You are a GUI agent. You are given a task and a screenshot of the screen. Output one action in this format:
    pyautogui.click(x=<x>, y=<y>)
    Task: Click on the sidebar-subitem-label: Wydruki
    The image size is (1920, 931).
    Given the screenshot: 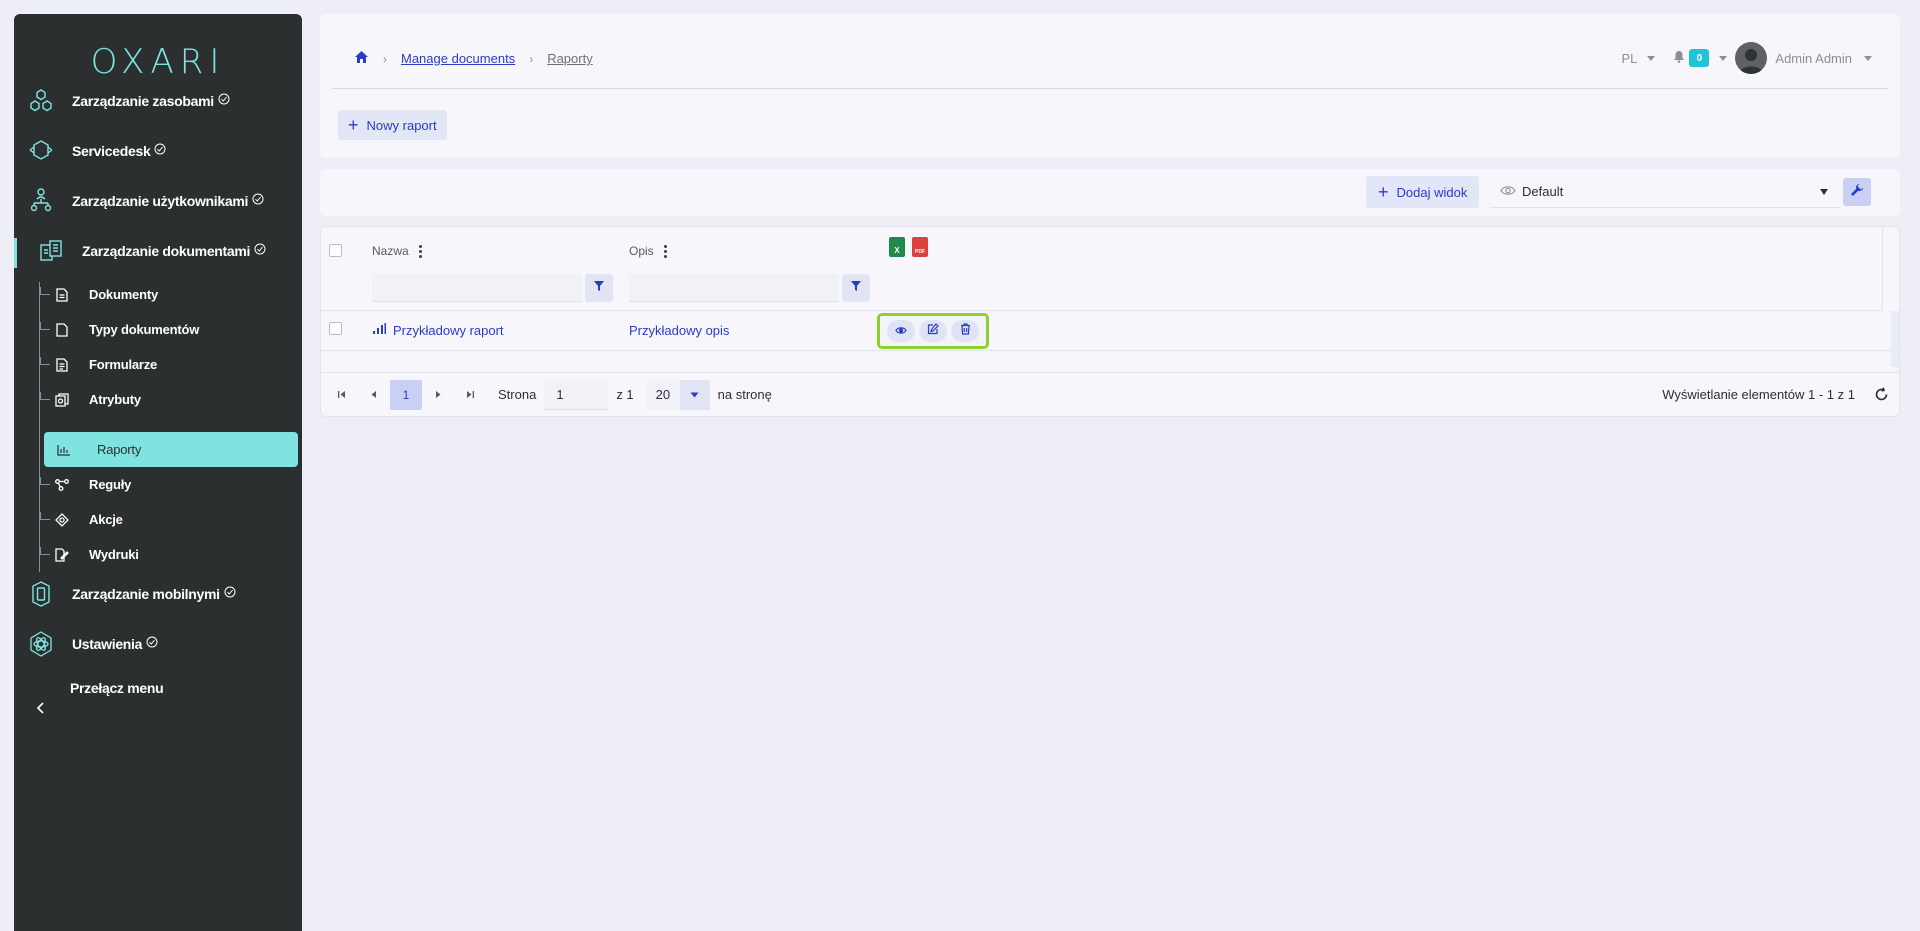 What is the action you would take?
    pyautogui.click(x=114, y=554)
    